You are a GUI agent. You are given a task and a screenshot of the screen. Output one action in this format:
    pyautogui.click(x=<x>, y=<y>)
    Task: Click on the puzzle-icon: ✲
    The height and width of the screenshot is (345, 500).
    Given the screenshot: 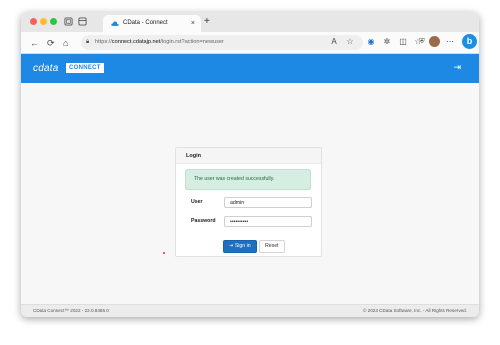 What is the action you would take?
    pyautogui.click(x=387, y=42)
    